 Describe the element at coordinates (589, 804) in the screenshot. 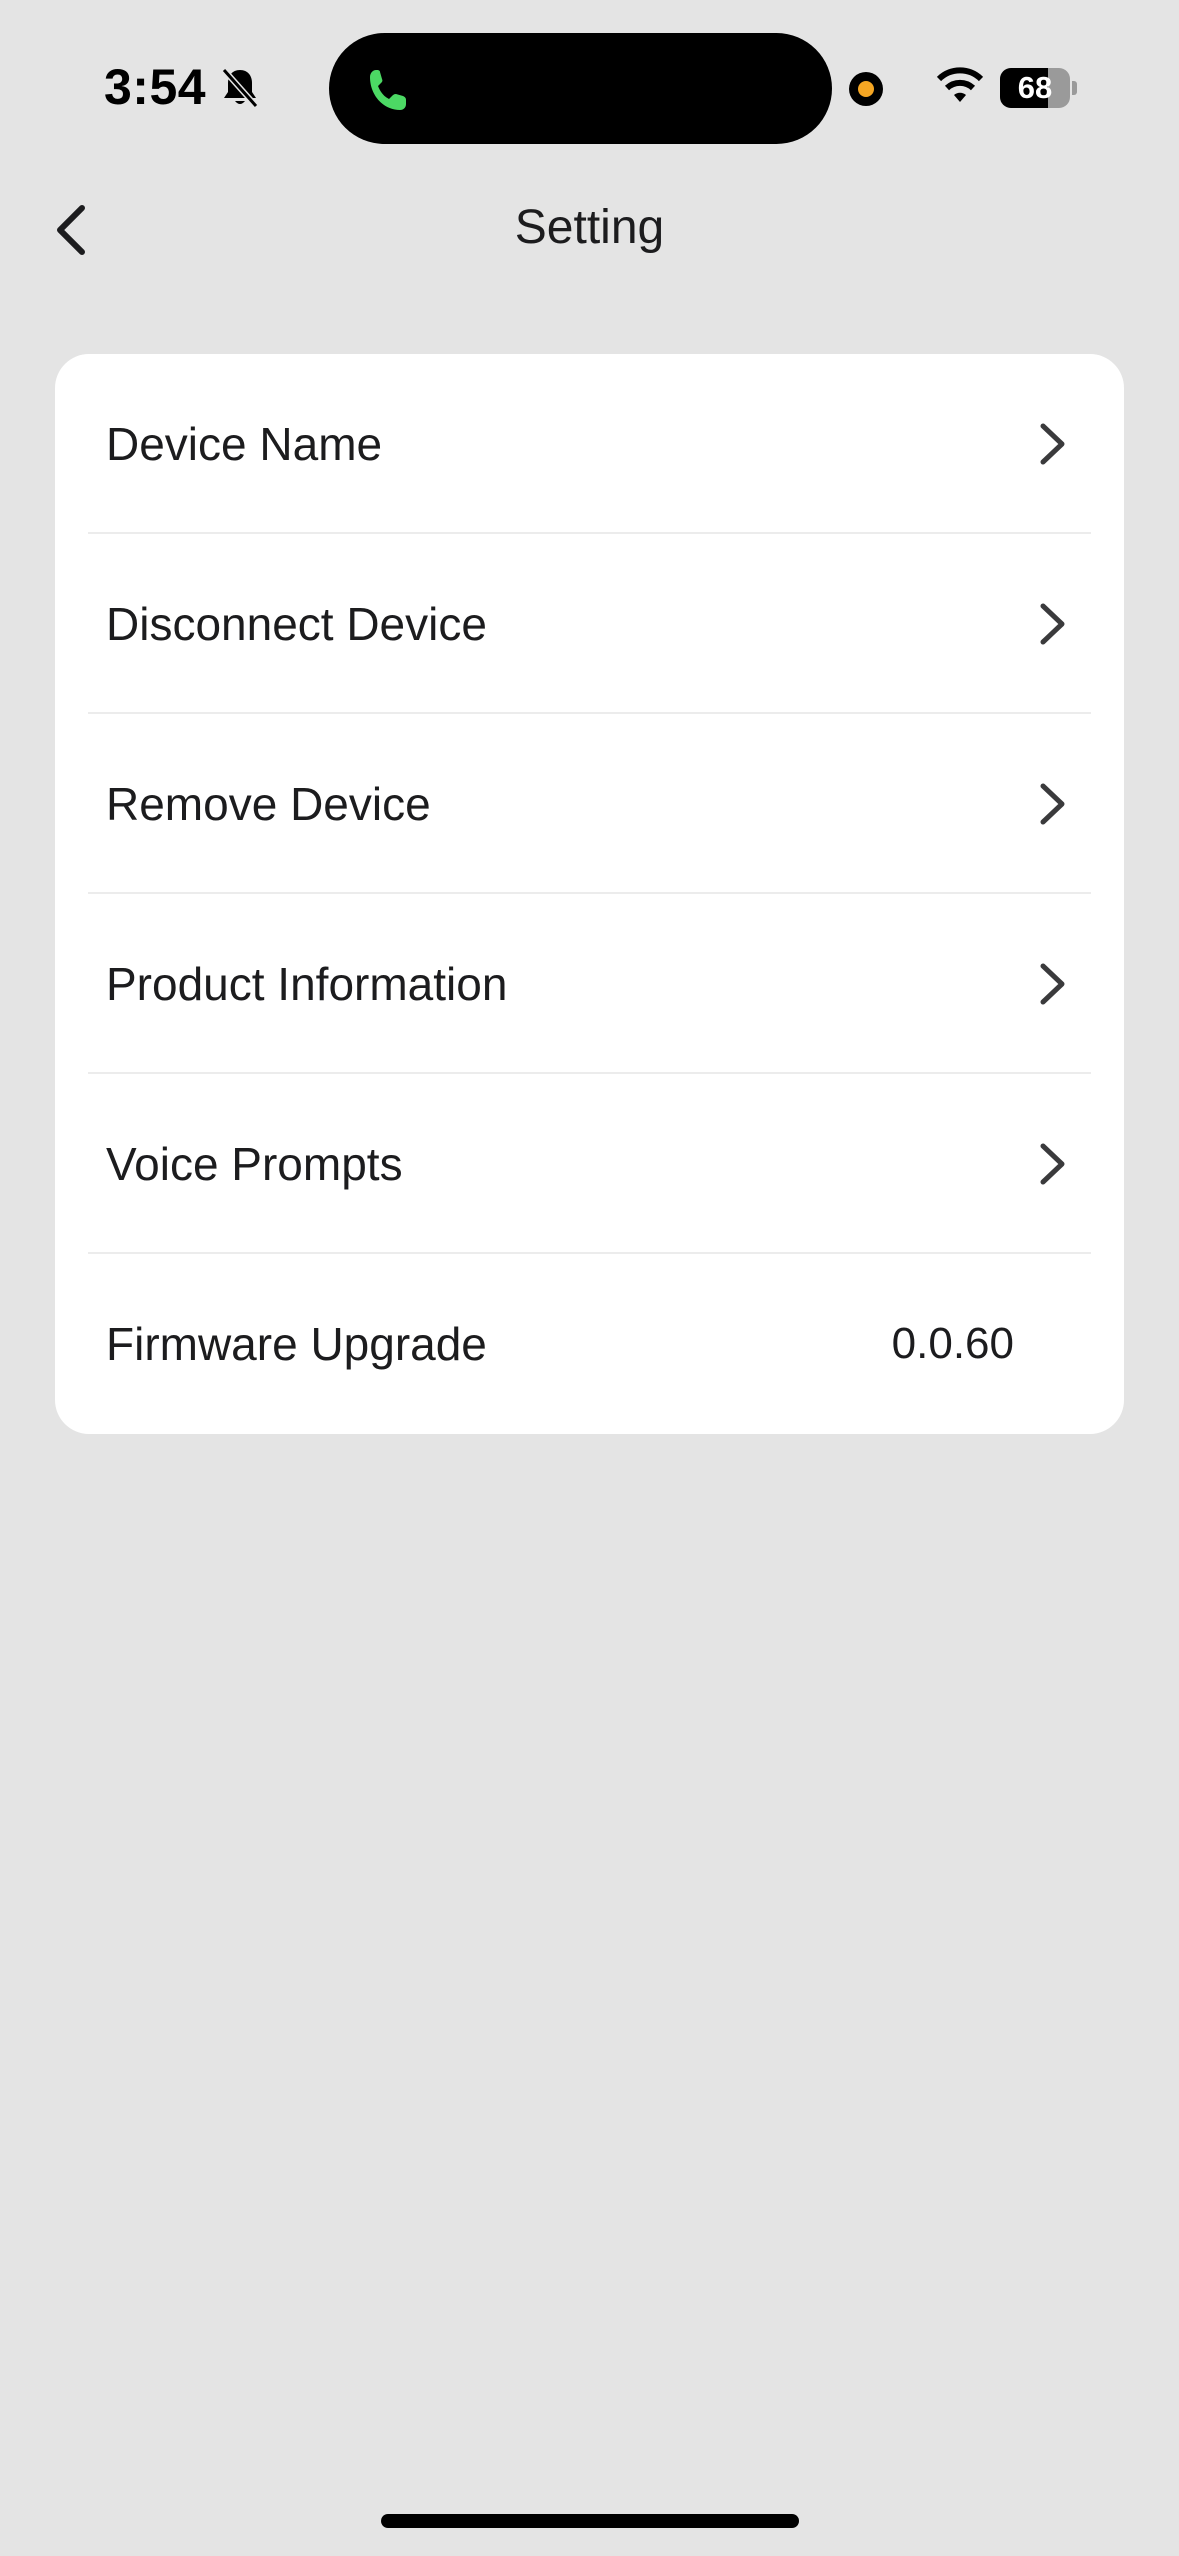

I see `settings-item-remove-device: Remove Device` at that location.